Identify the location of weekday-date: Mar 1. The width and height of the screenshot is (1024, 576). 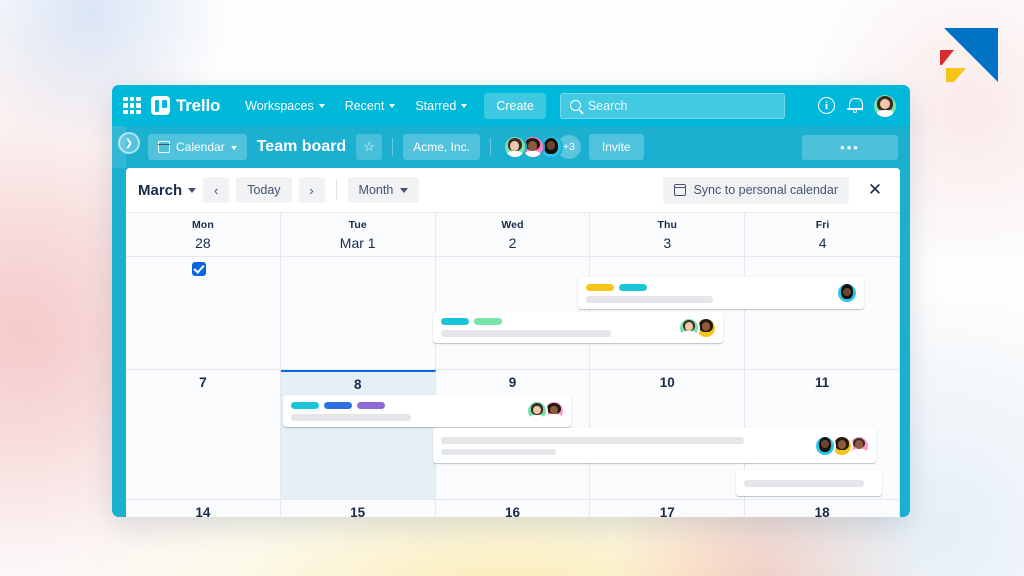
(357, 243).